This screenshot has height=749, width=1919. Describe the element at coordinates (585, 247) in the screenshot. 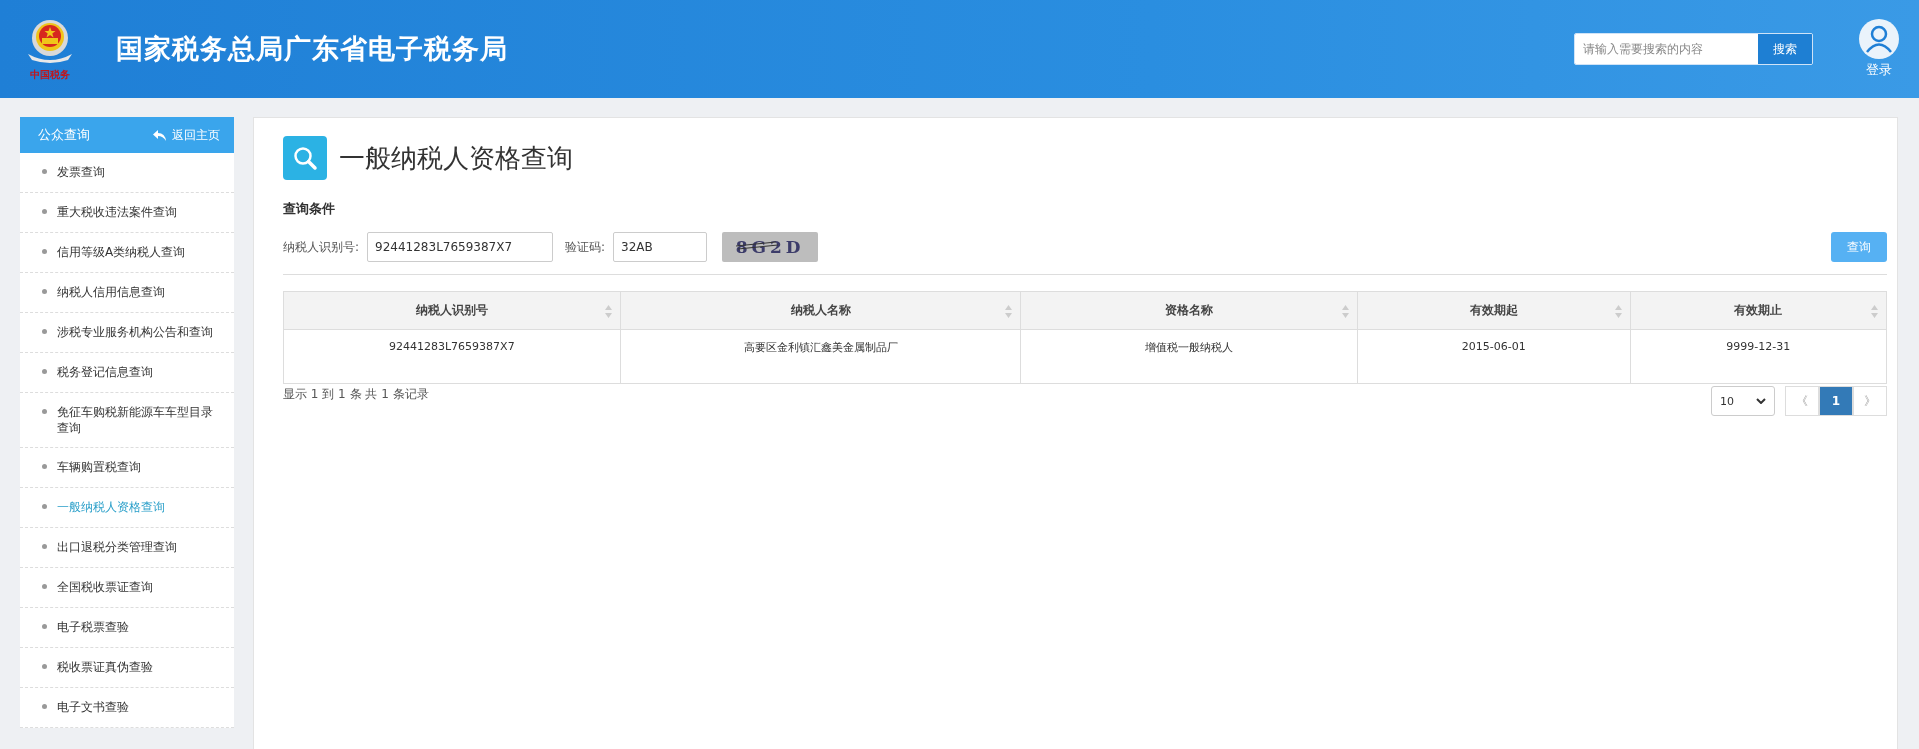

I see `field-label: 验证码:` at that location.